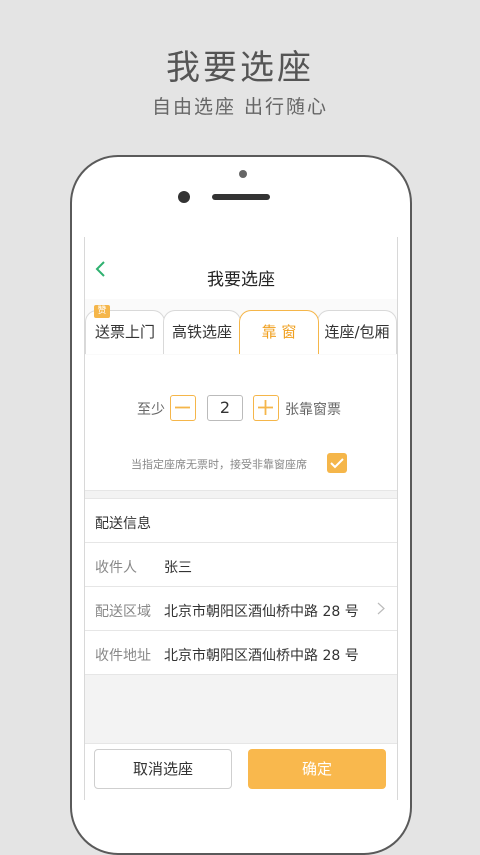  I want to click on ticket-count-stepper: 至少 2 张靠窗票, so click(241, 409).